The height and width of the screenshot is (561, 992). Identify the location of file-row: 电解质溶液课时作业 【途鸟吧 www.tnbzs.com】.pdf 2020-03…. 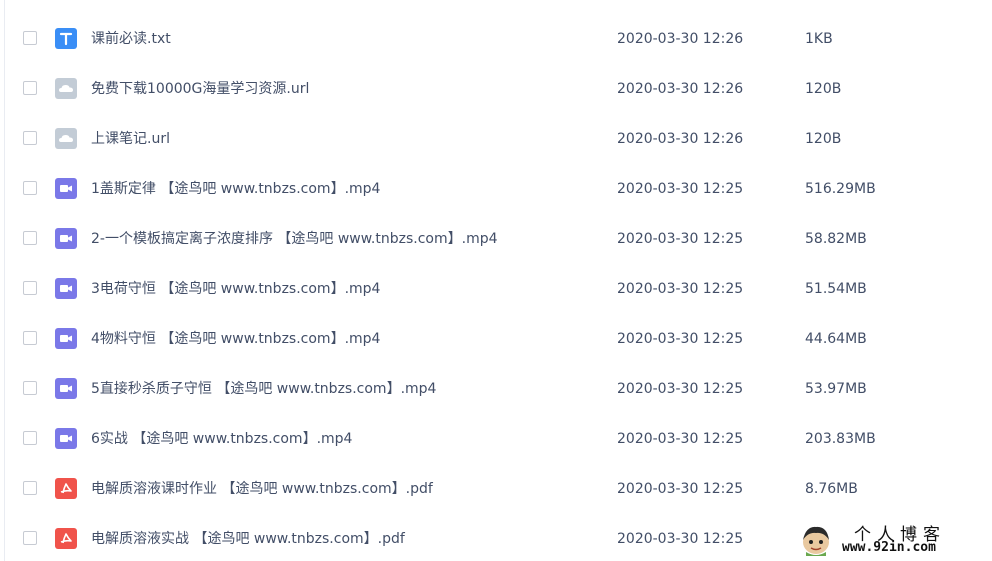
(496, 489).